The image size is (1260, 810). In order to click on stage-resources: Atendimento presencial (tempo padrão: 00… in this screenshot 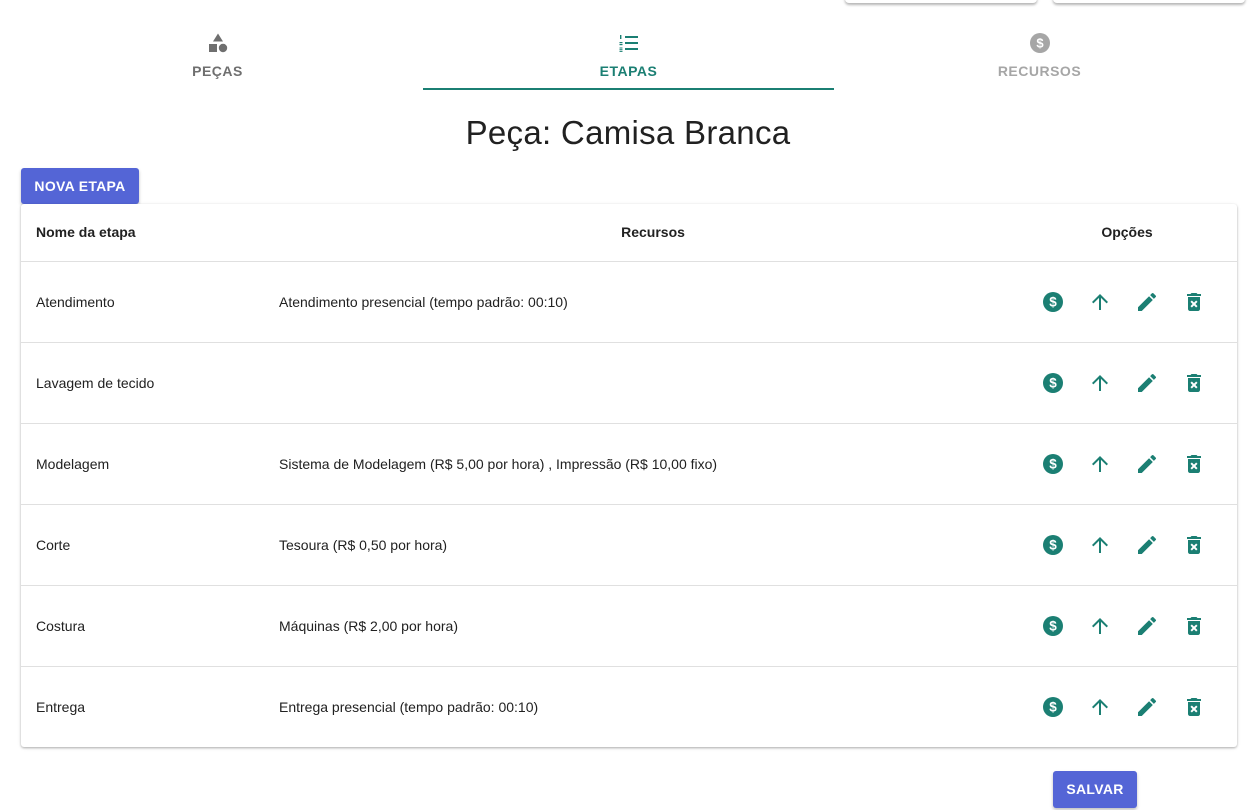, I will do `click(653, 302)`.